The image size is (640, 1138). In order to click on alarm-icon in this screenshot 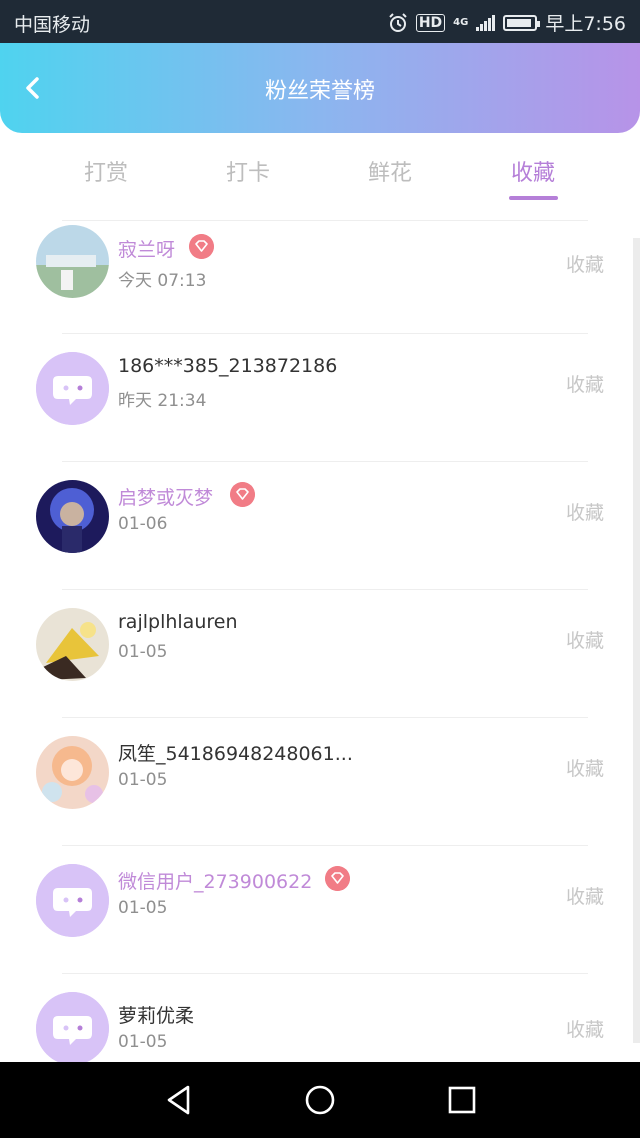, I will do `click(398, 22)`.